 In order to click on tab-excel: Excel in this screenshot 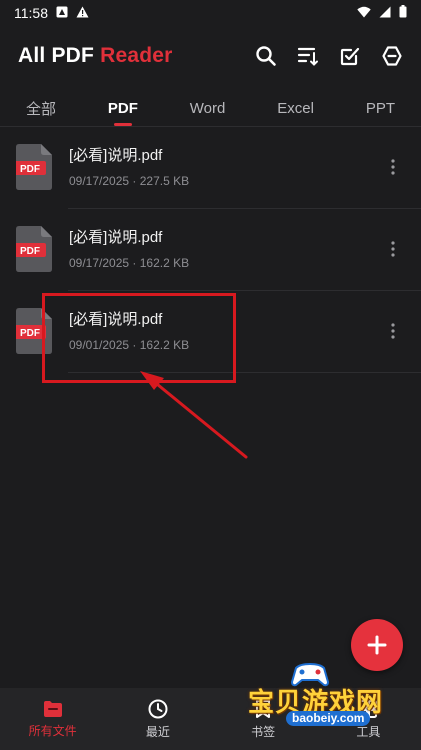, I will do `click(295, 108)`.